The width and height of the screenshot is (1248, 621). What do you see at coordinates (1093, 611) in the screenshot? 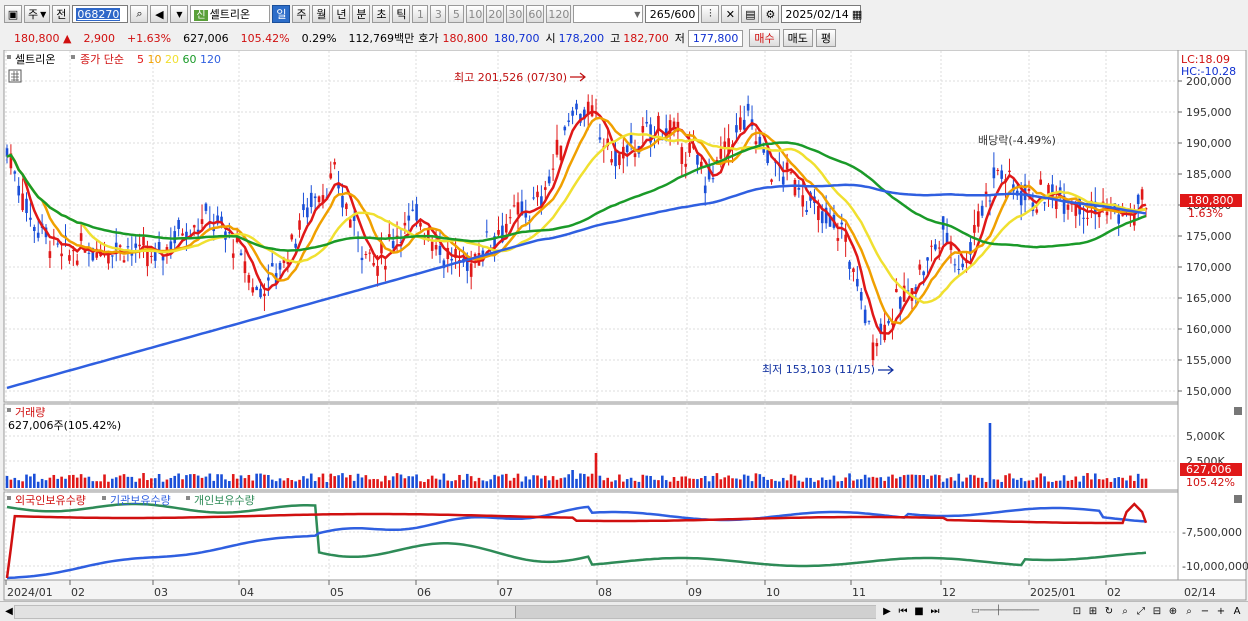
I see `zoom-area-icon: ⊞` at bounding box center [1093, 611].